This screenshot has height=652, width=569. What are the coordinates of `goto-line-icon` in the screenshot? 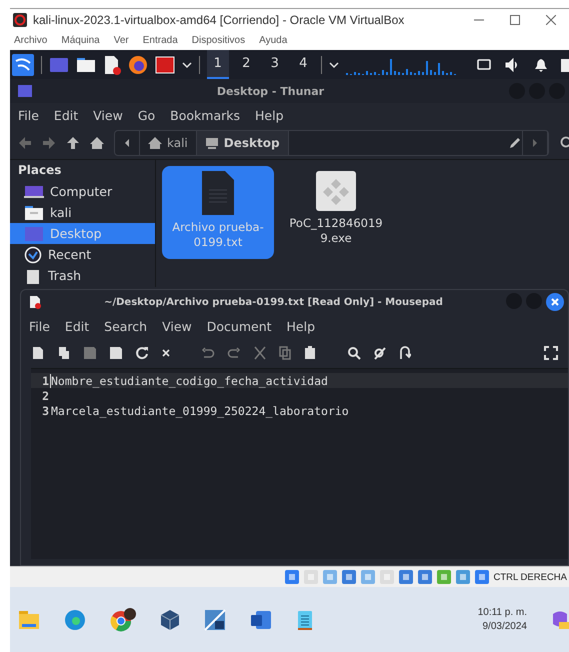 It's located at (405, 353).